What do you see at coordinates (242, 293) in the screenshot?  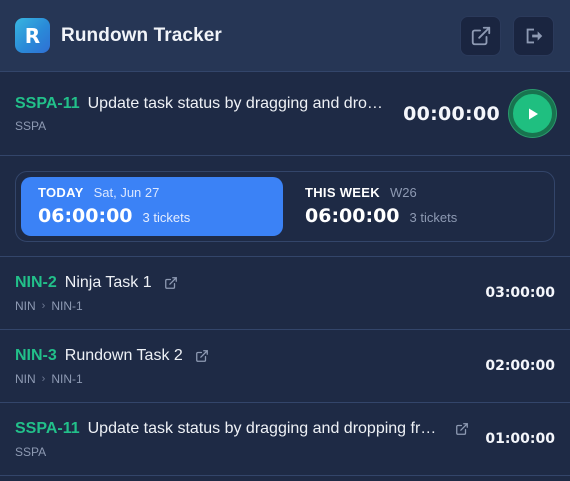 I see `list-item-info: NIN-2 Ninja Task 1 NIN › NIN-1` at bounding box center [242, 293].